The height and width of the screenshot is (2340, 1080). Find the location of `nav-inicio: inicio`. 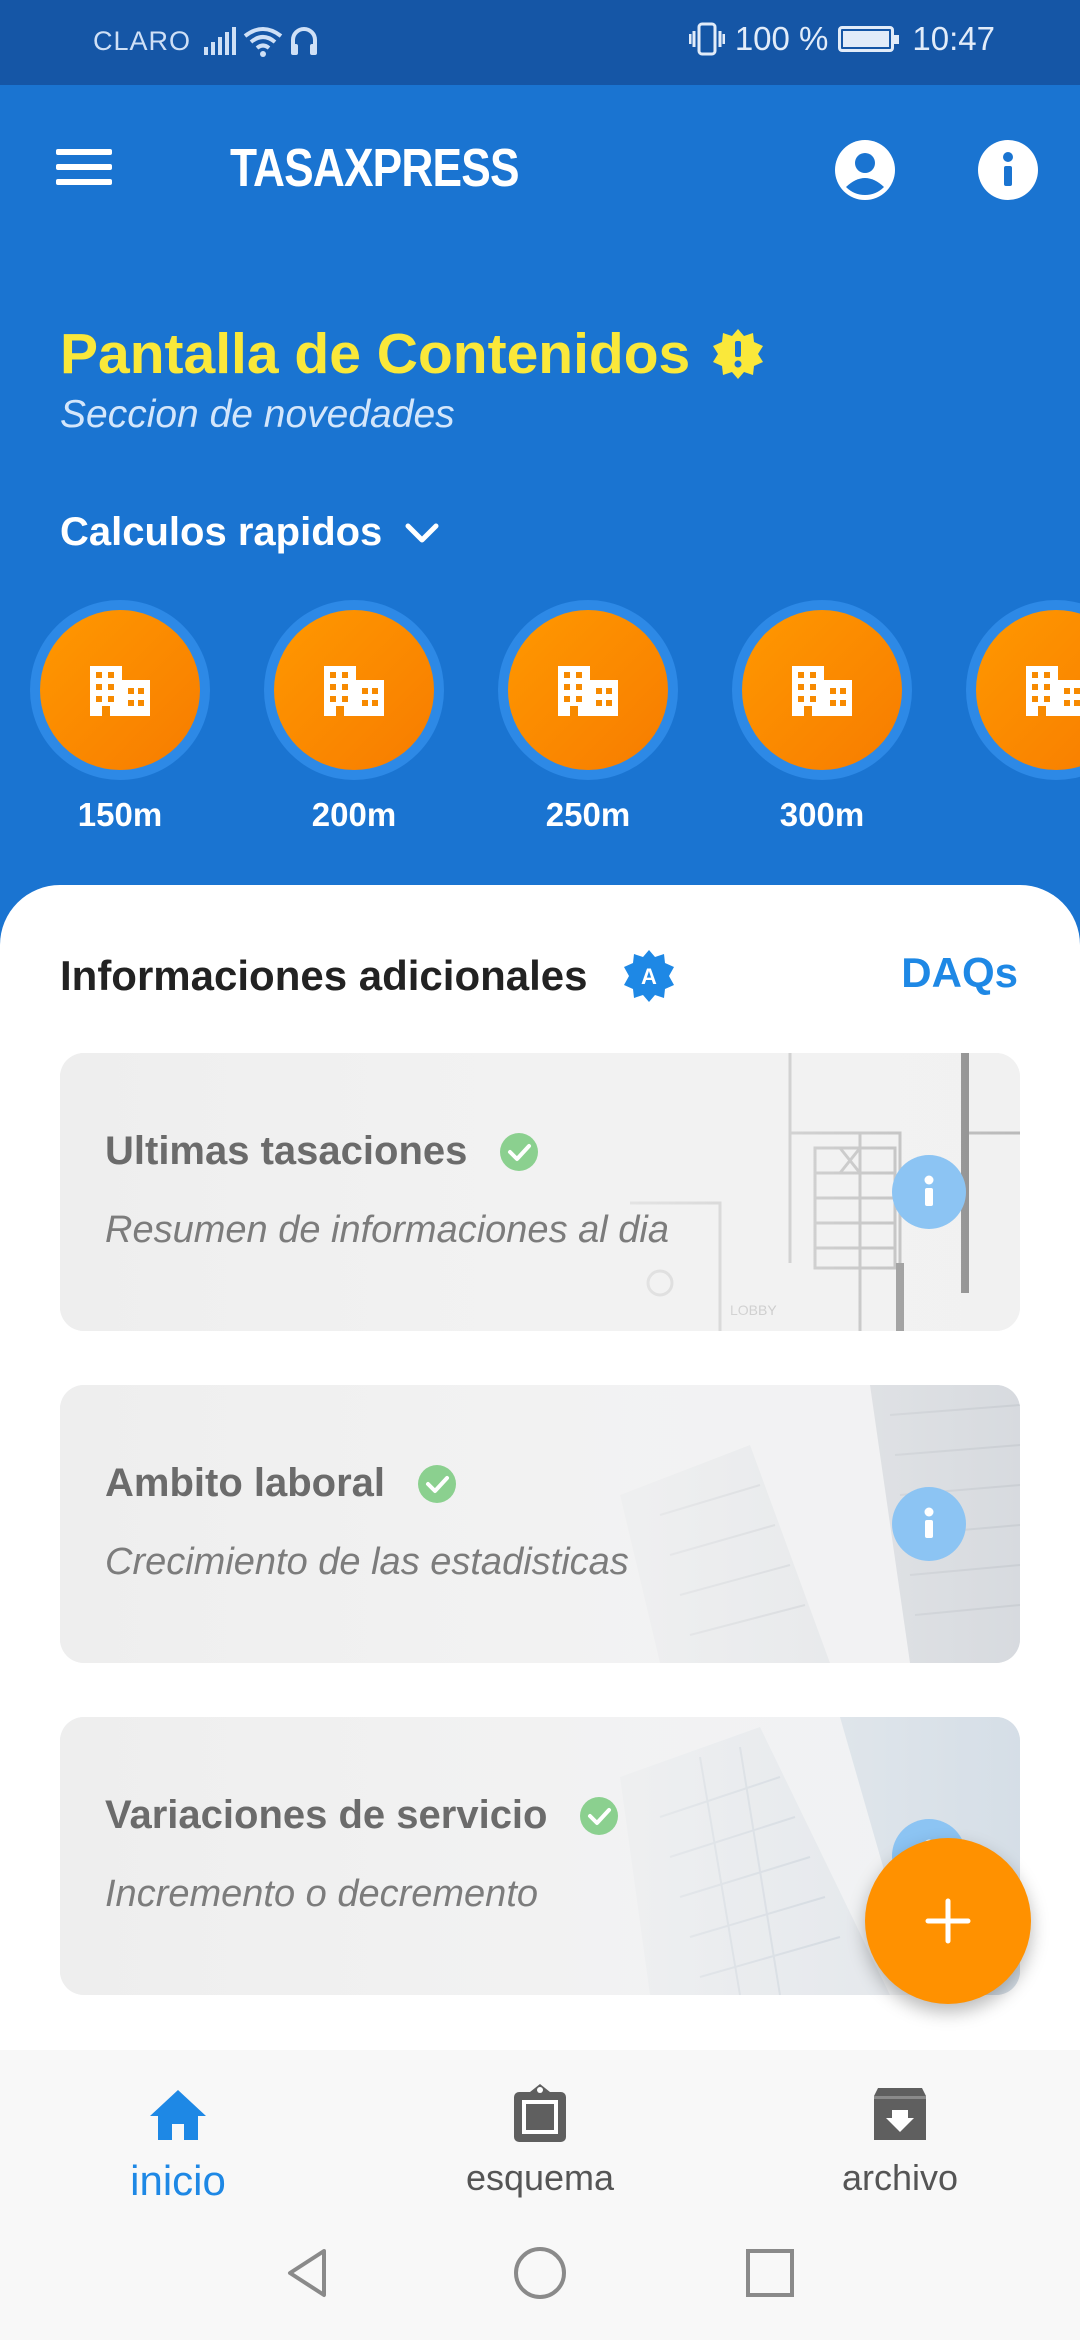

nav-inicio: inicio is located at coordinates (178, 2143).